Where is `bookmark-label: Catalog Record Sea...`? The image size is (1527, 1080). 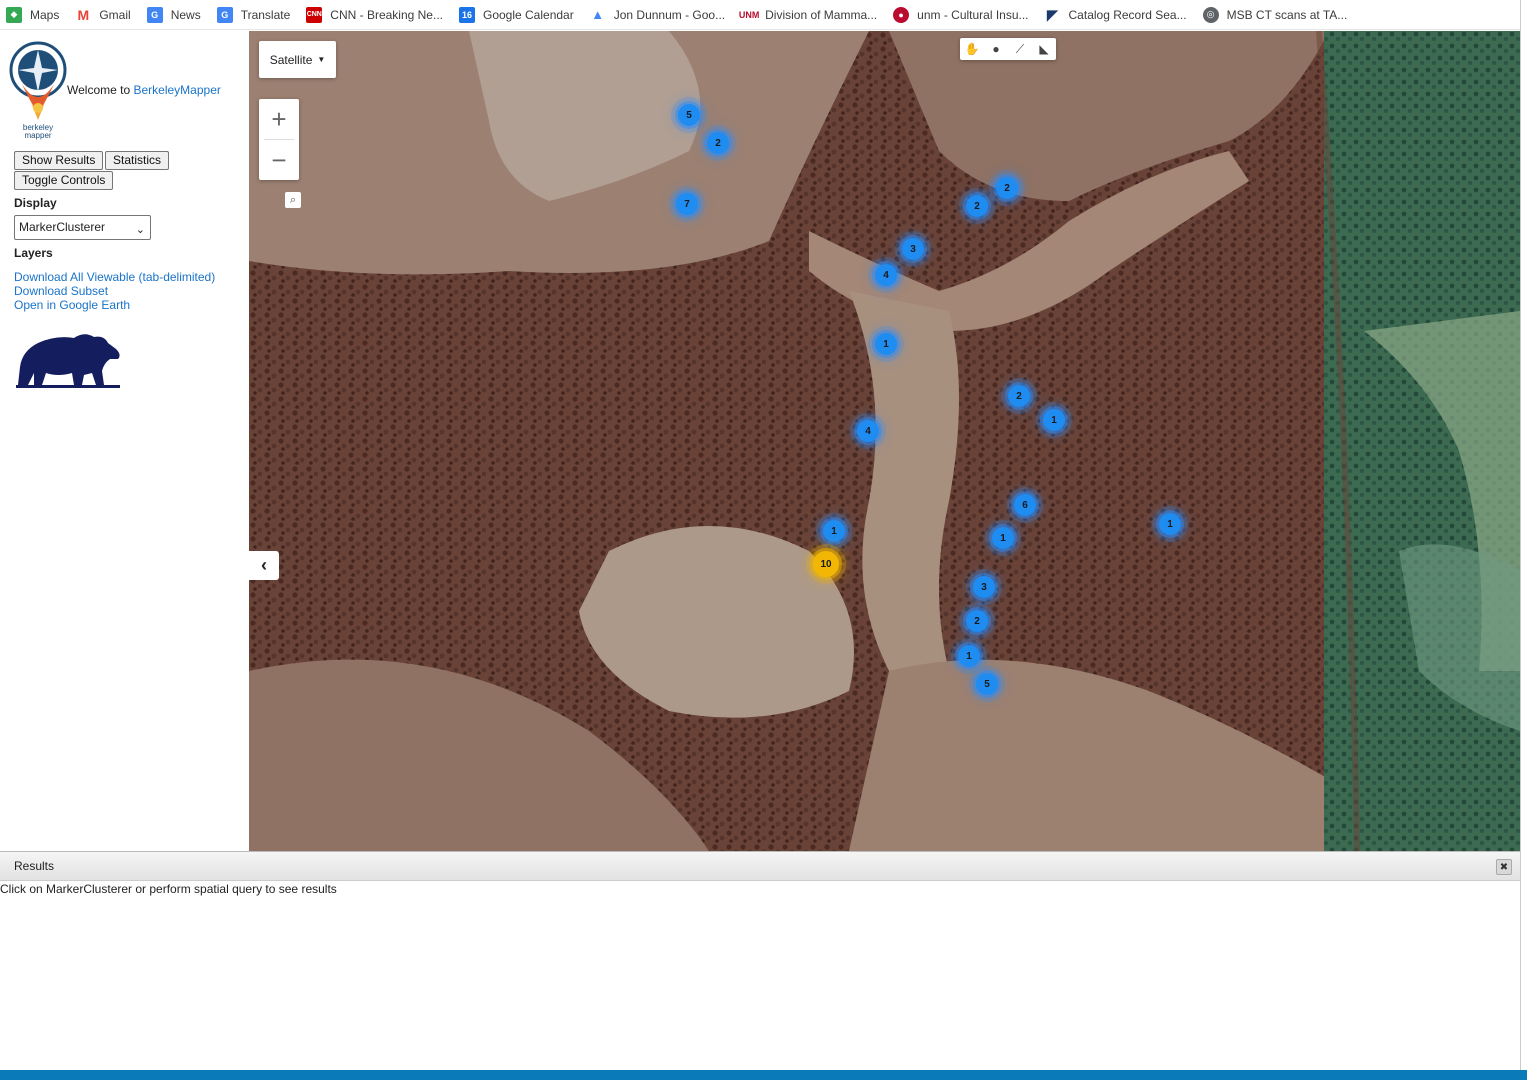
bookmark-label: Catalog Record Sea... is located at coordinates (1127, 14).